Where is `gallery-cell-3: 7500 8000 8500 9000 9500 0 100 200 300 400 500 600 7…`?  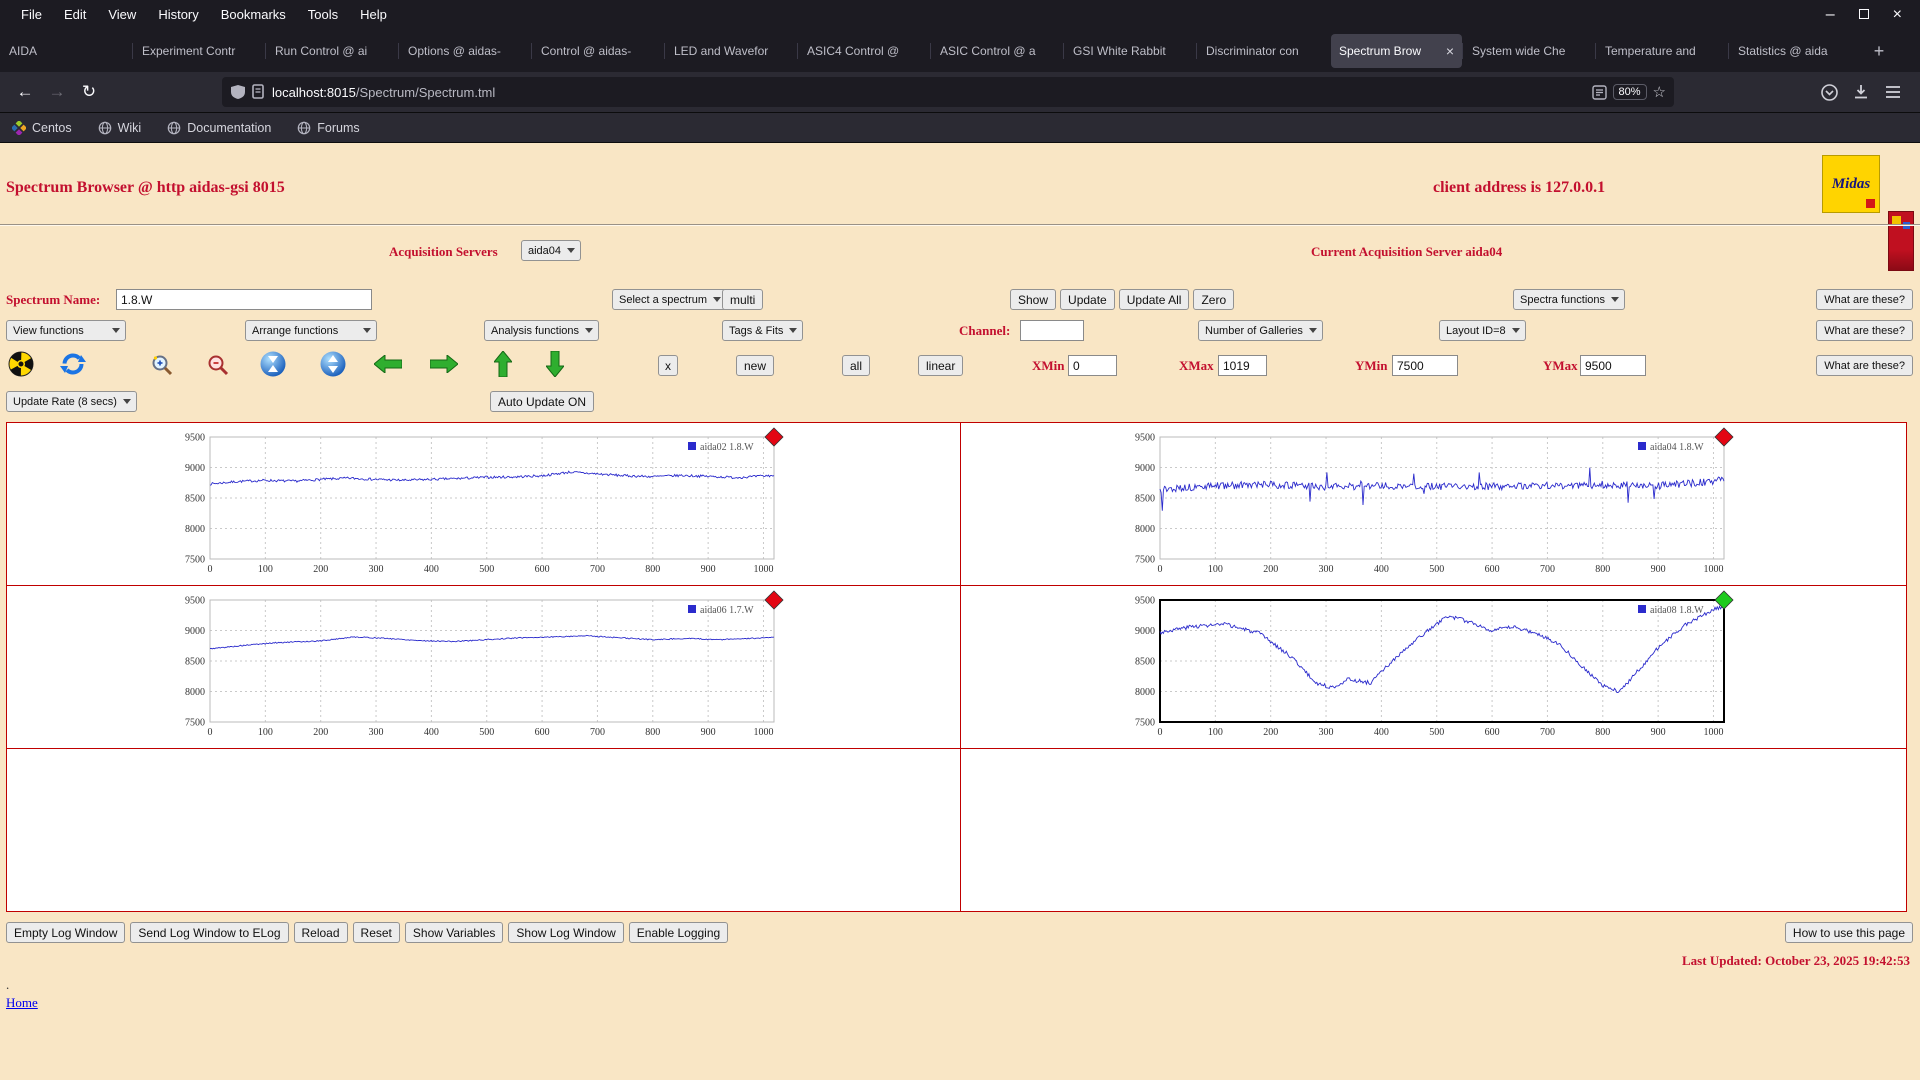 gallery-cell-3: 7500 8000 8500 9000 9500 0 100 200 300 400 500 600 7… is located at coordinates (484, 667).